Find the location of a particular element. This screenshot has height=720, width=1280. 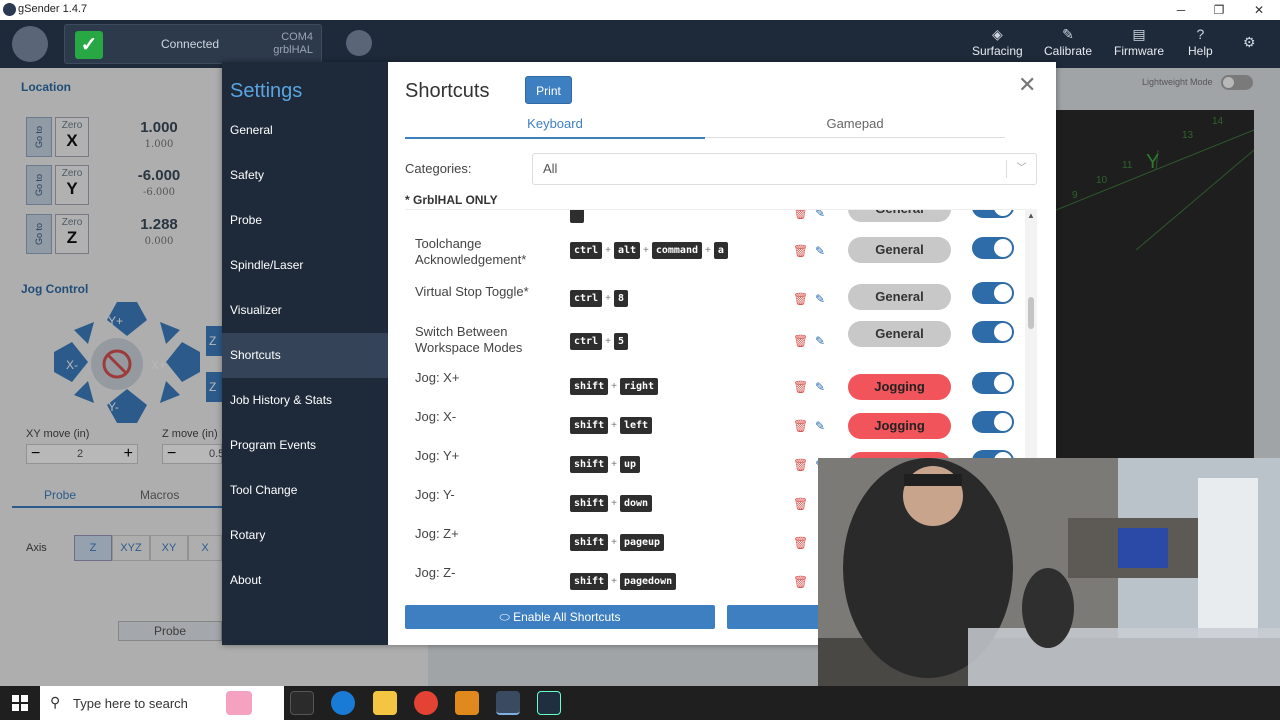

enable-all-shortcuts-button: ⬭ Enable All Shortcuts is located at coordinates (560, 617).